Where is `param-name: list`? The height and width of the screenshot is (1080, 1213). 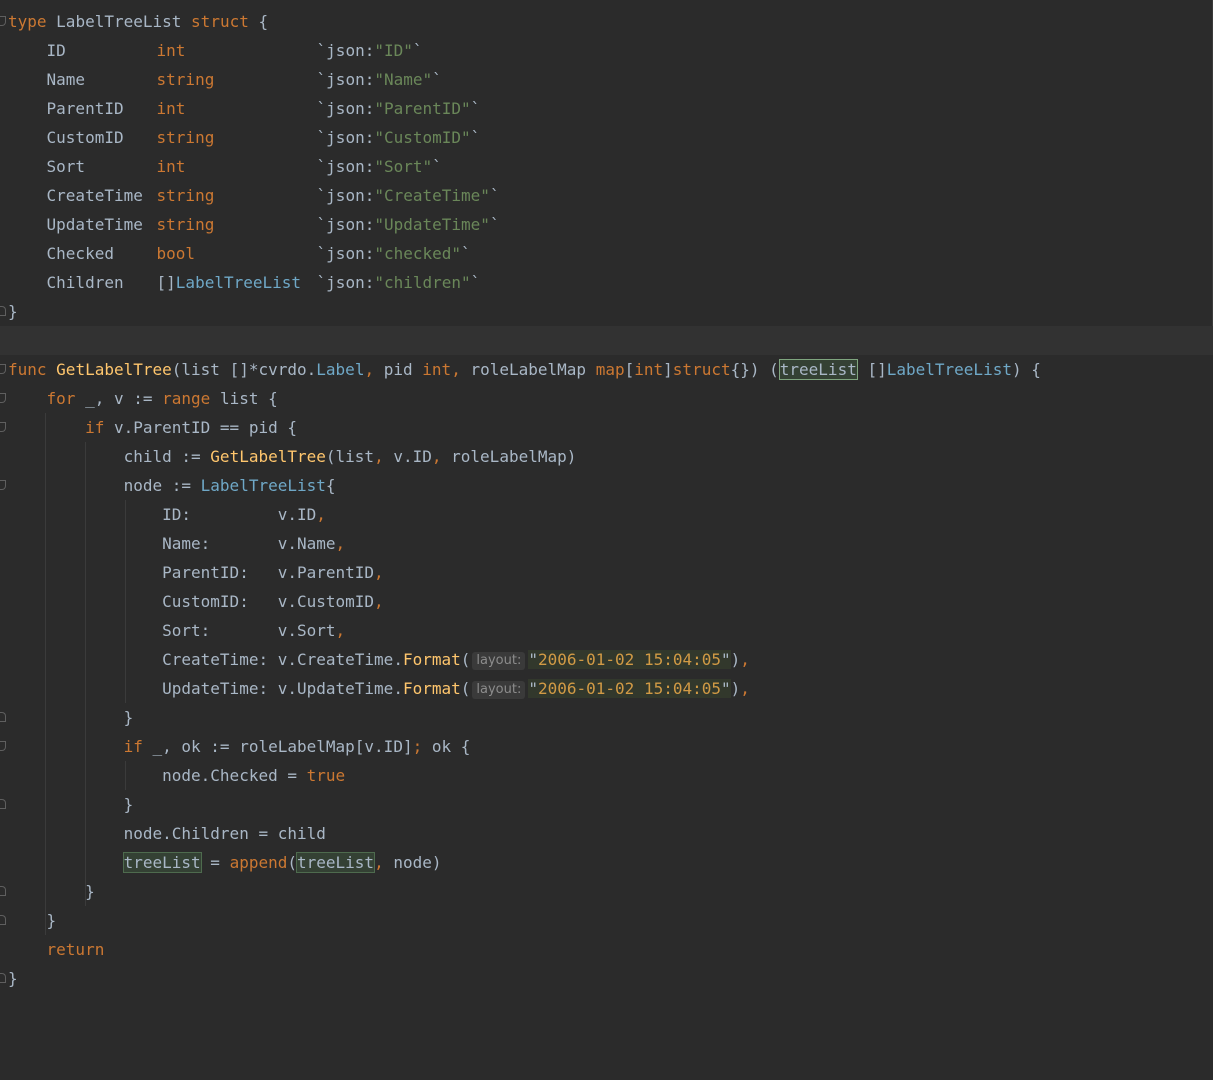 param-name: list is located at coordinates (200, 369).